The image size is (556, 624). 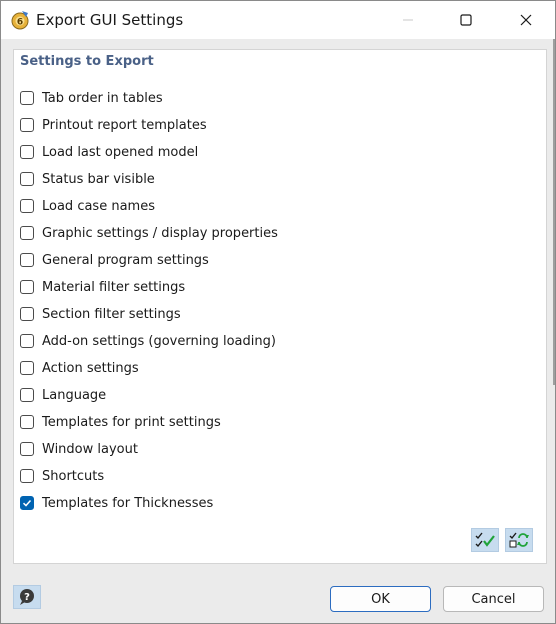 I want to click on settings-item-label: Language, so click(x=74, y=395).